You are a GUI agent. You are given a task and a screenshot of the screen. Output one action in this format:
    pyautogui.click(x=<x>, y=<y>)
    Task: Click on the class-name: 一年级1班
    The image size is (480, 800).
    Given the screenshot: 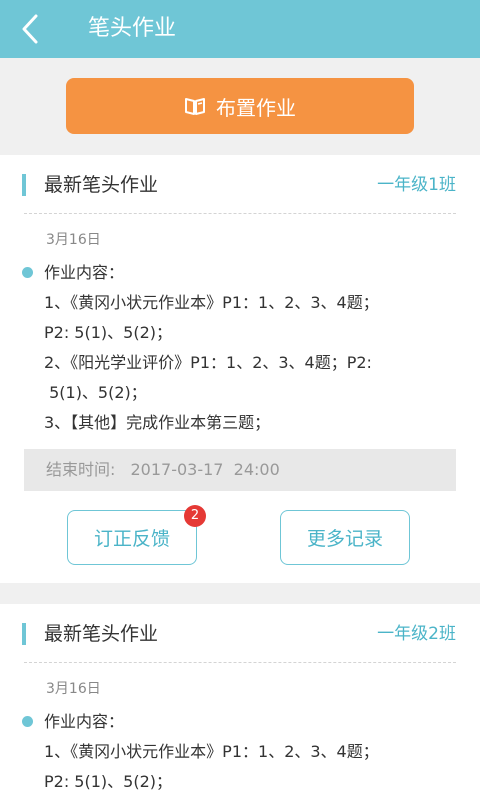 What is the action you would take?
    pyautogui.click(x=416, y=185)
    